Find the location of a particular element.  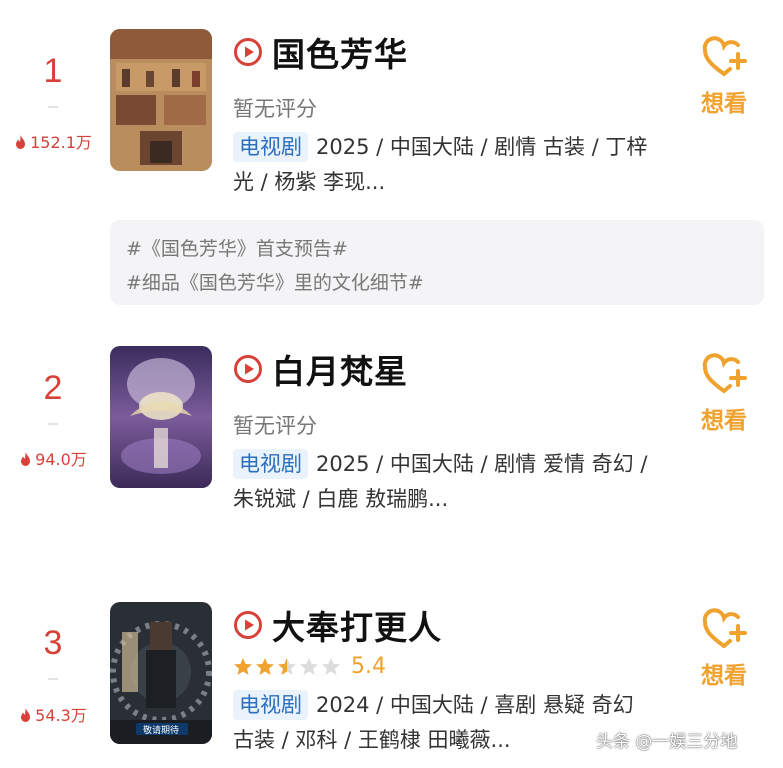

watermark: 头条 @一娱三分地 is located at coordinates (667, 742).